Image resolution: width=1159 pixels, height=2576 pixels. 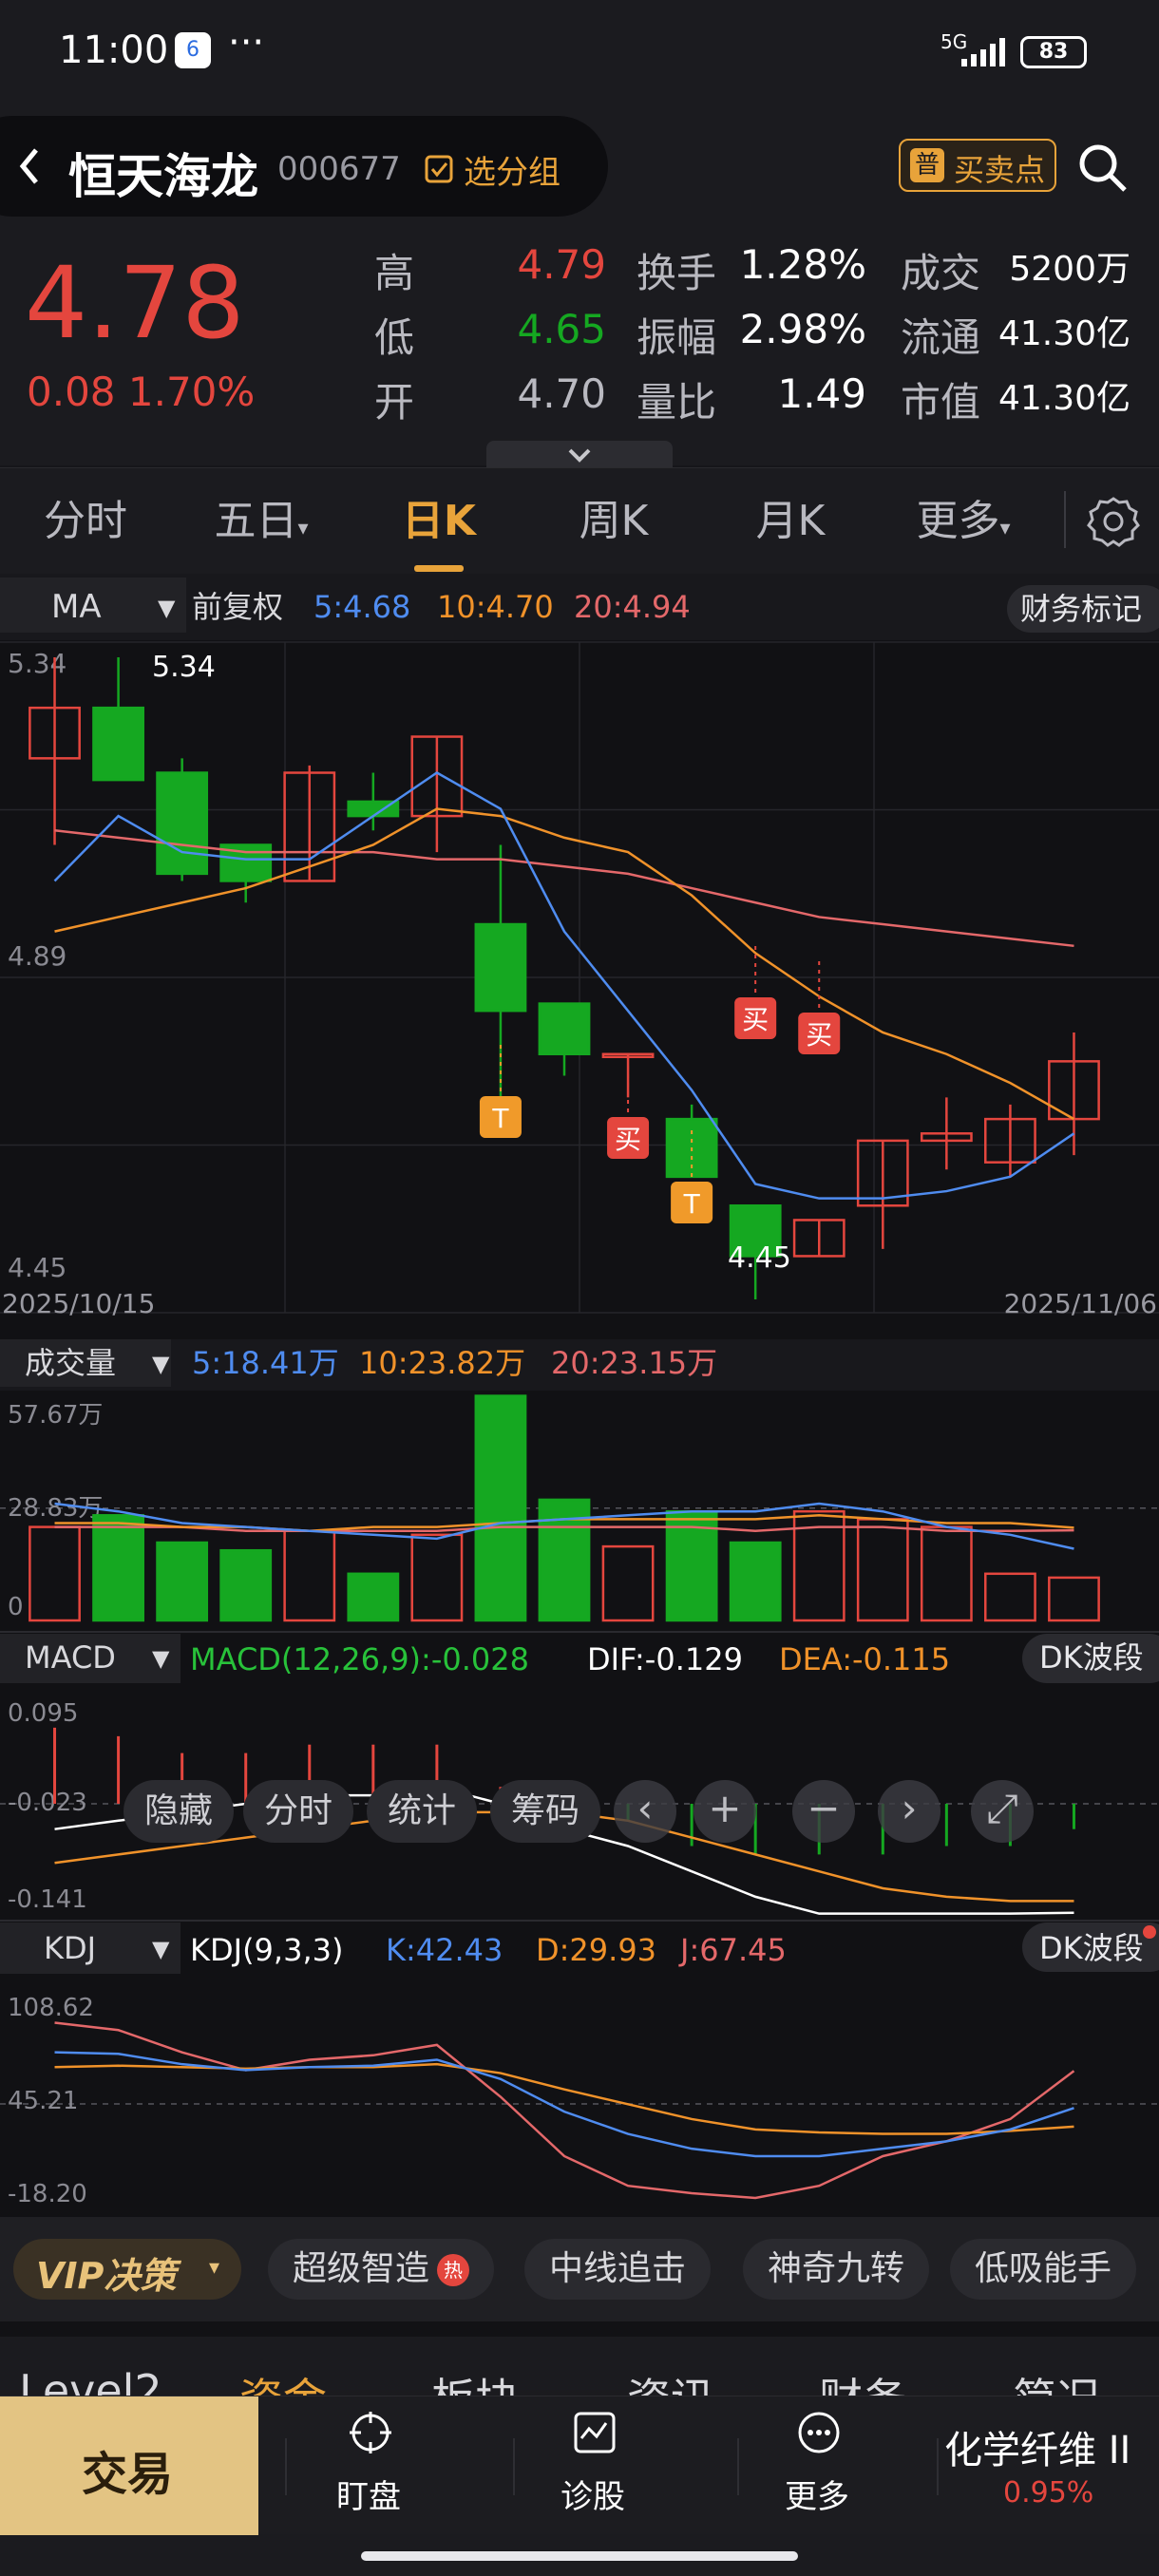 What do you see at coordinates (864, 1659) in the screenshot?
I see `macd-dea: DEA:-0.115` at bounding box center [864, 1659].